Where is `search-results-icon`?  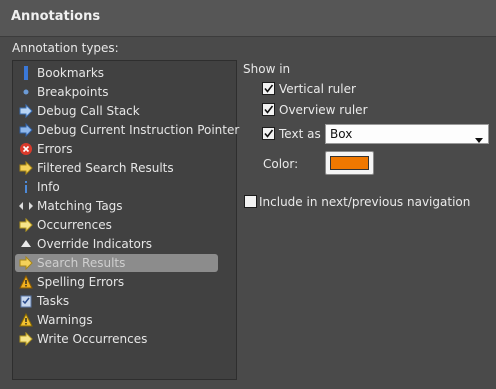 search-results-icon is located at coordinates (26, 263).